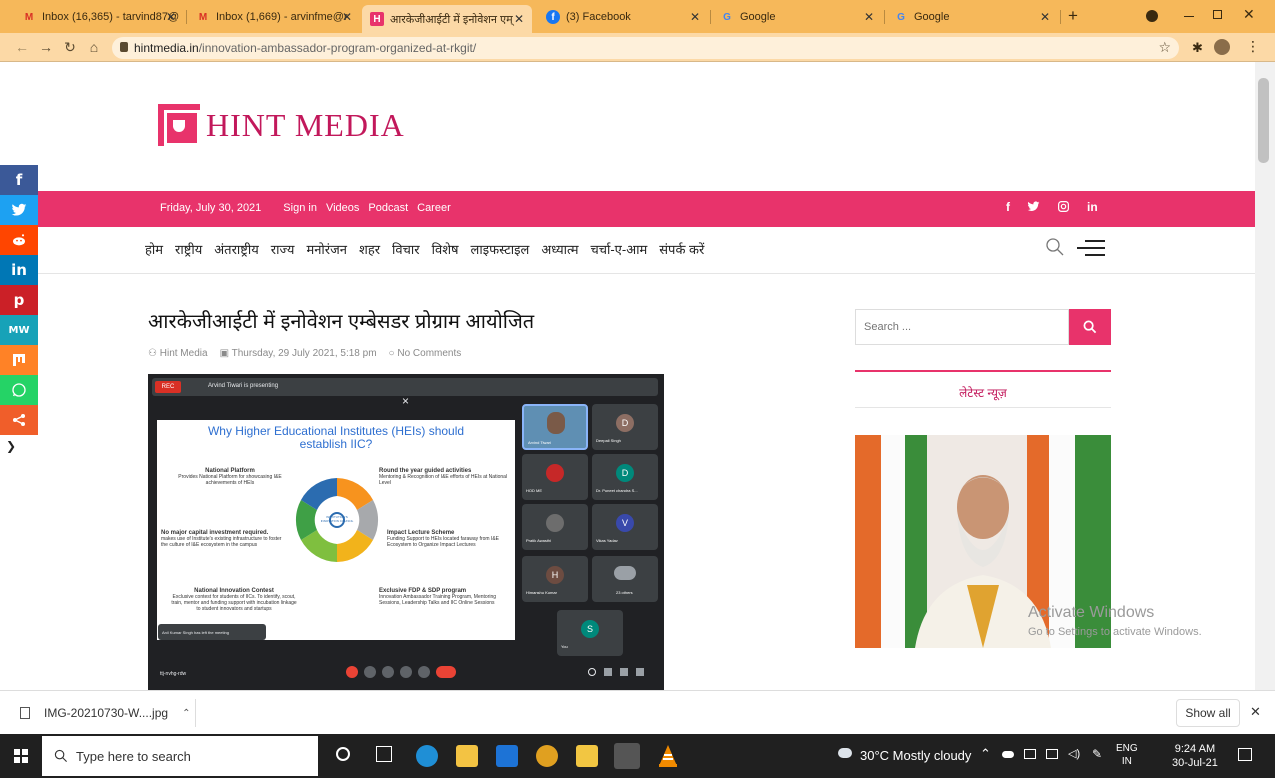 The image size is (1275, 778). I want to click on edge-icon, so click(427, 756).